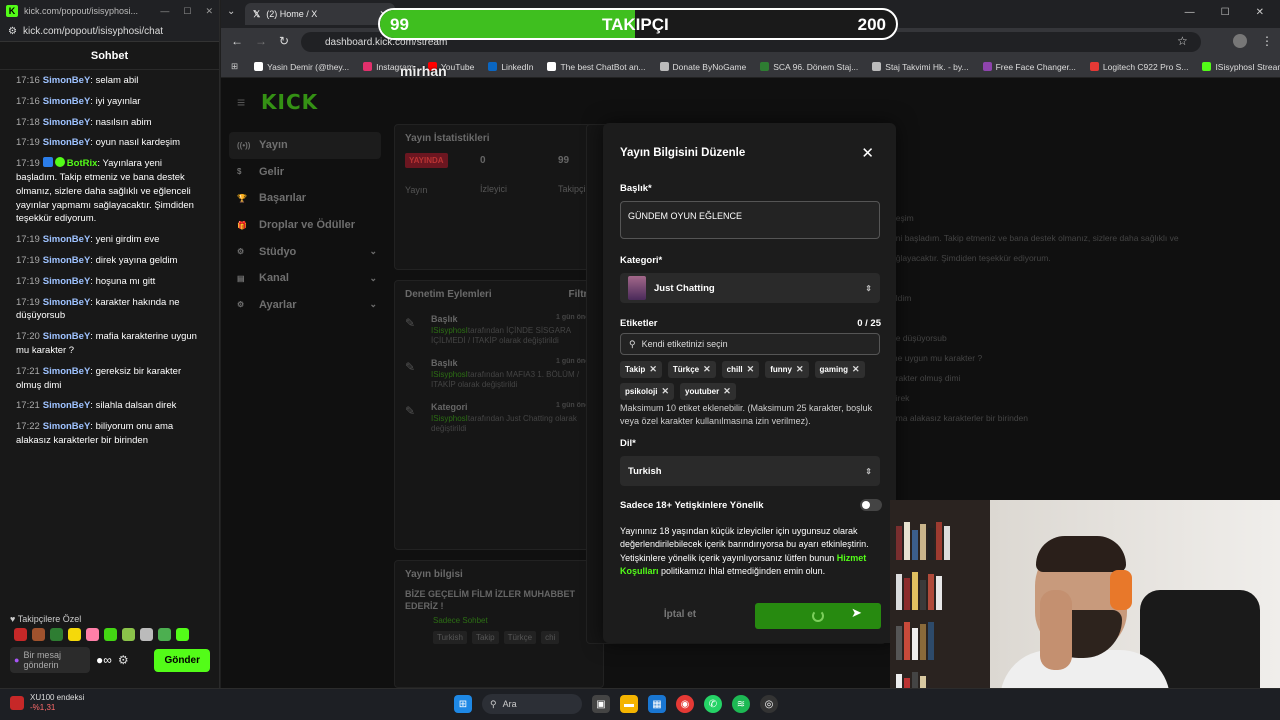 The height and width of the screenshot is (720, 1280). Describe the element at coordinates (635, 24) in the screenshot. I see `goal-label: TAKIPÇI` at that location.